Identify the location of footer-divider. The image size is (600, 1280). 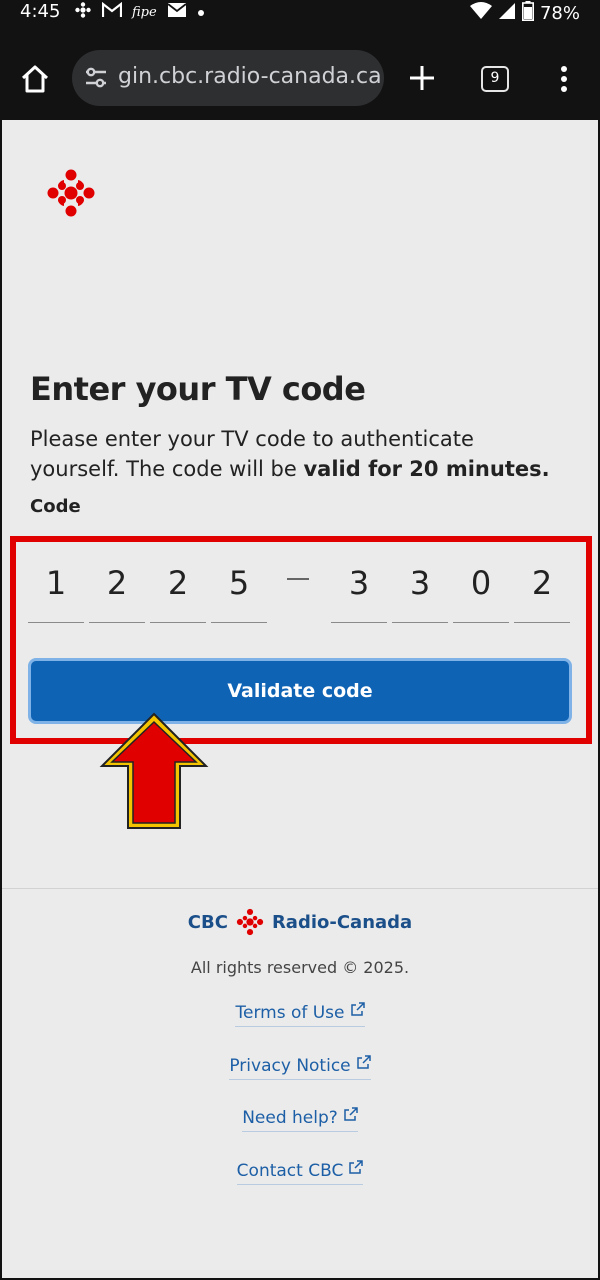
(300, 888).